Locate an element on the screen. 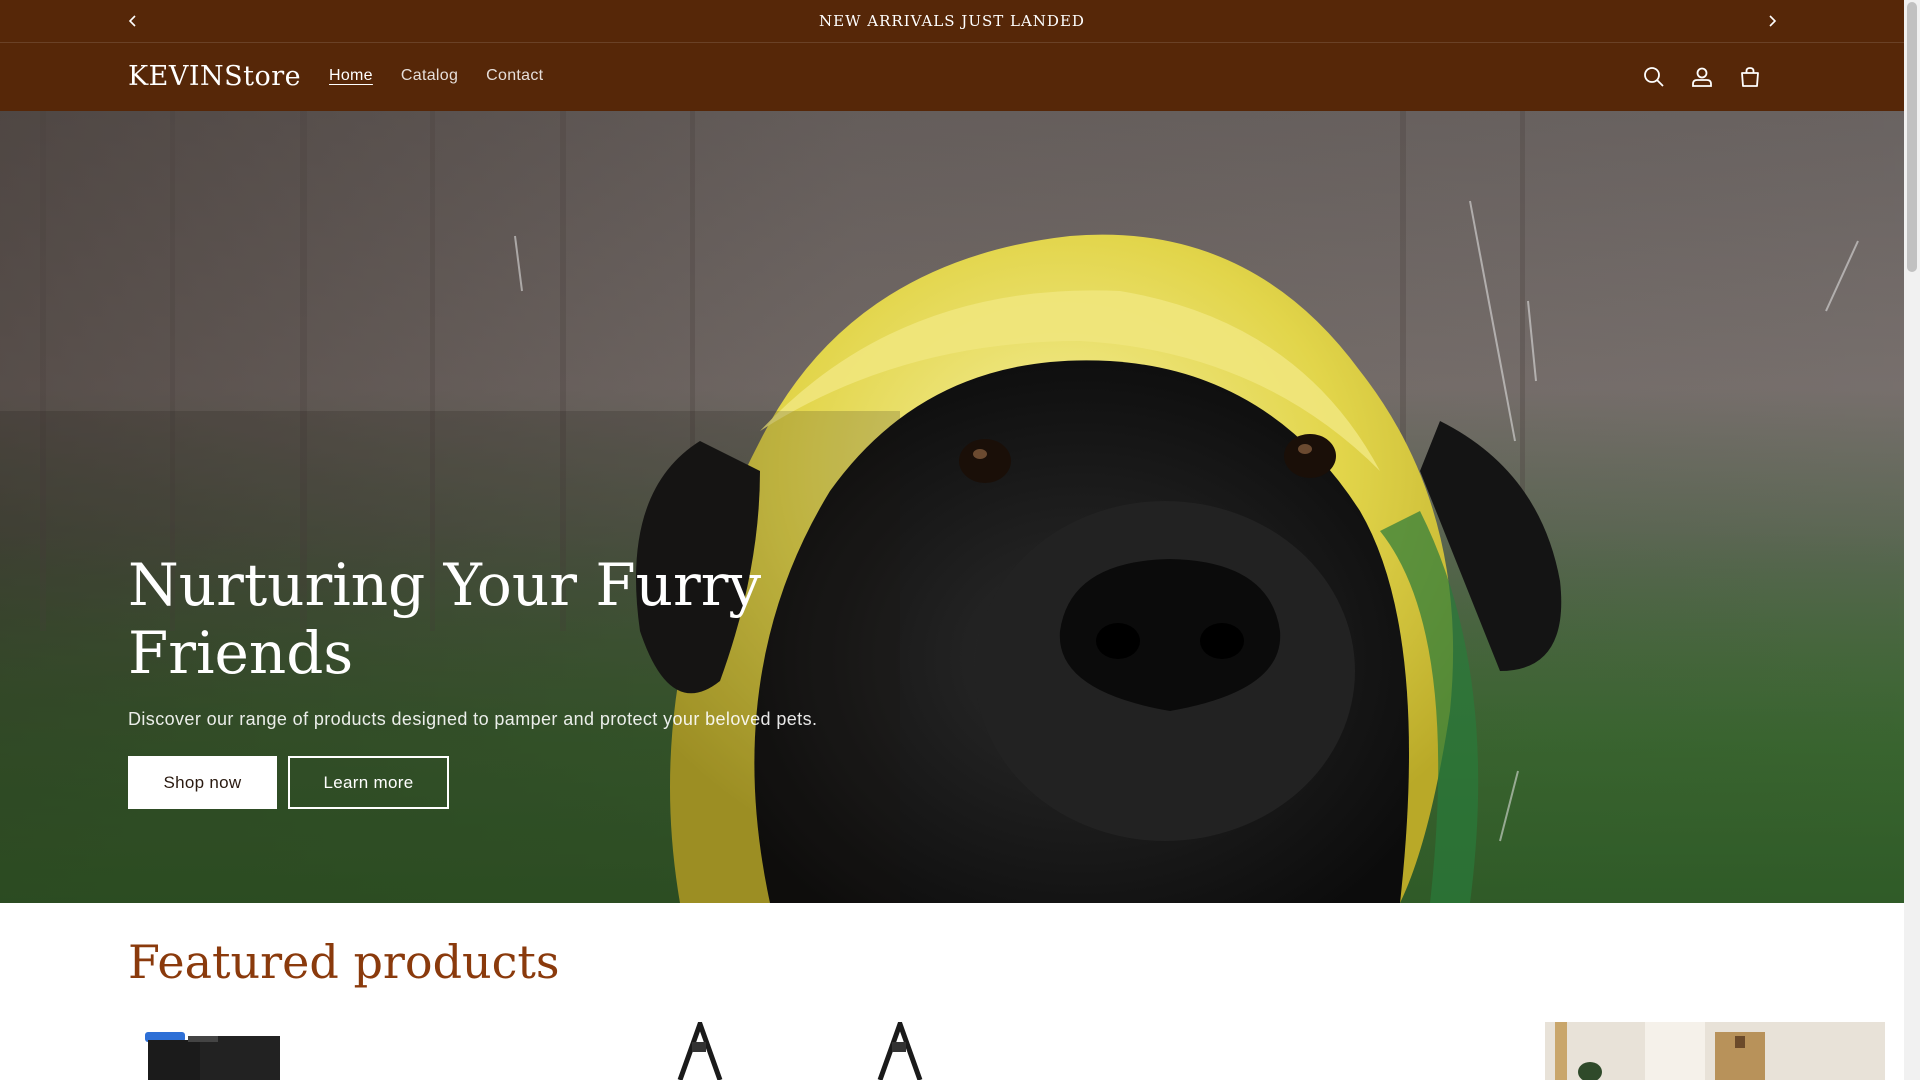 The width and height of the screenshot is (1920, 1080). main-nav: Home Catalog Contact is located at coordinates (436, 76).